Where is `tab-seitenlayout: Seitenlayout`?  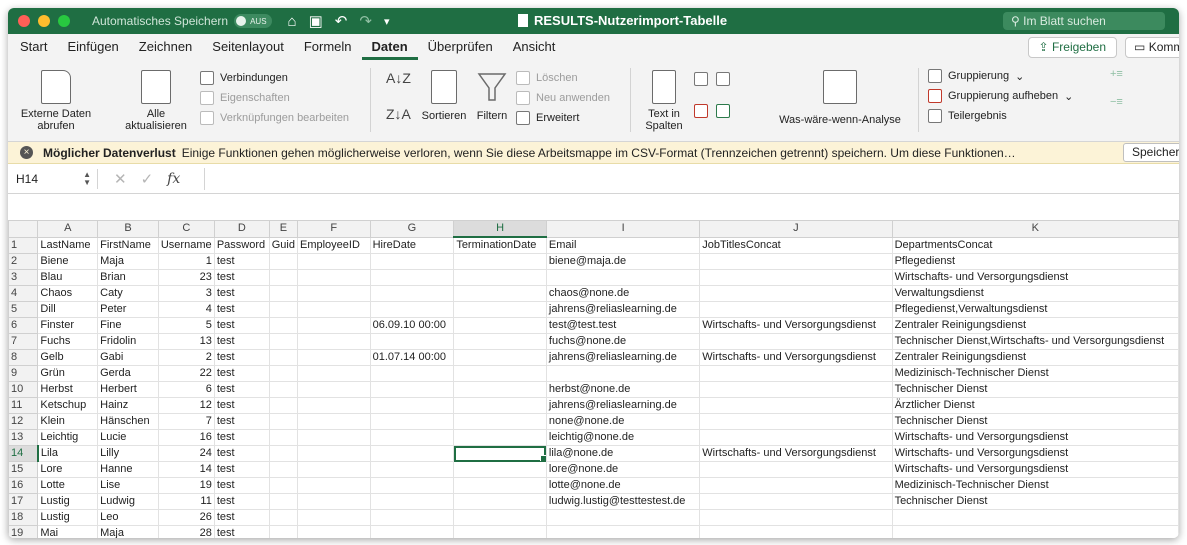 tab-seitenlayout: Seitenlayout is located at coordinates (248, 47).